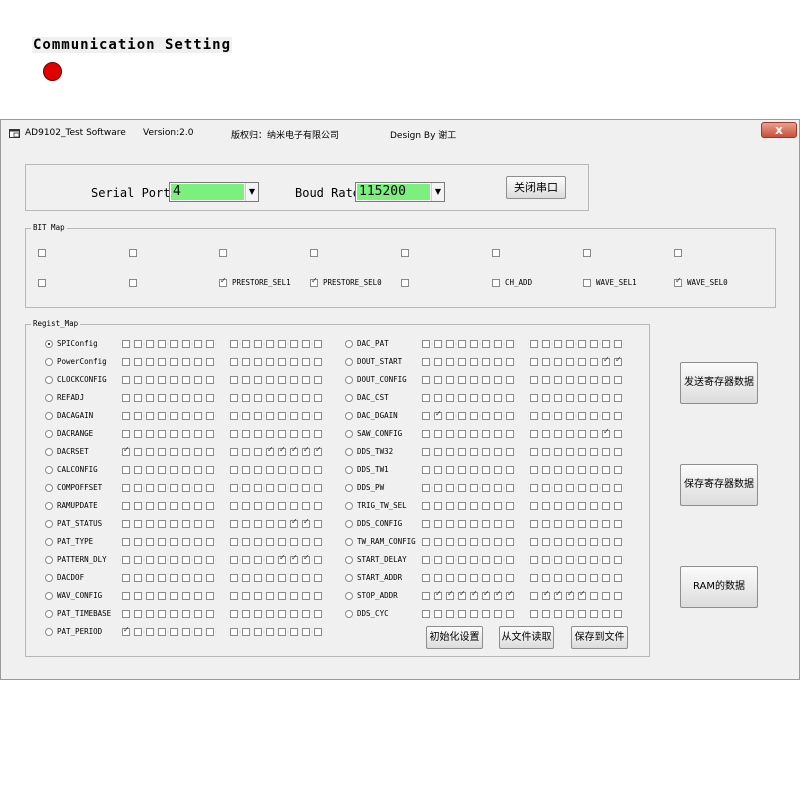 The width and height of the screenshot is (800, 800). What do you see at coordinates (599, 637) in the screenshot?
I see `save-to-file-button: 保存到文件` at bounding box center [599, 637].